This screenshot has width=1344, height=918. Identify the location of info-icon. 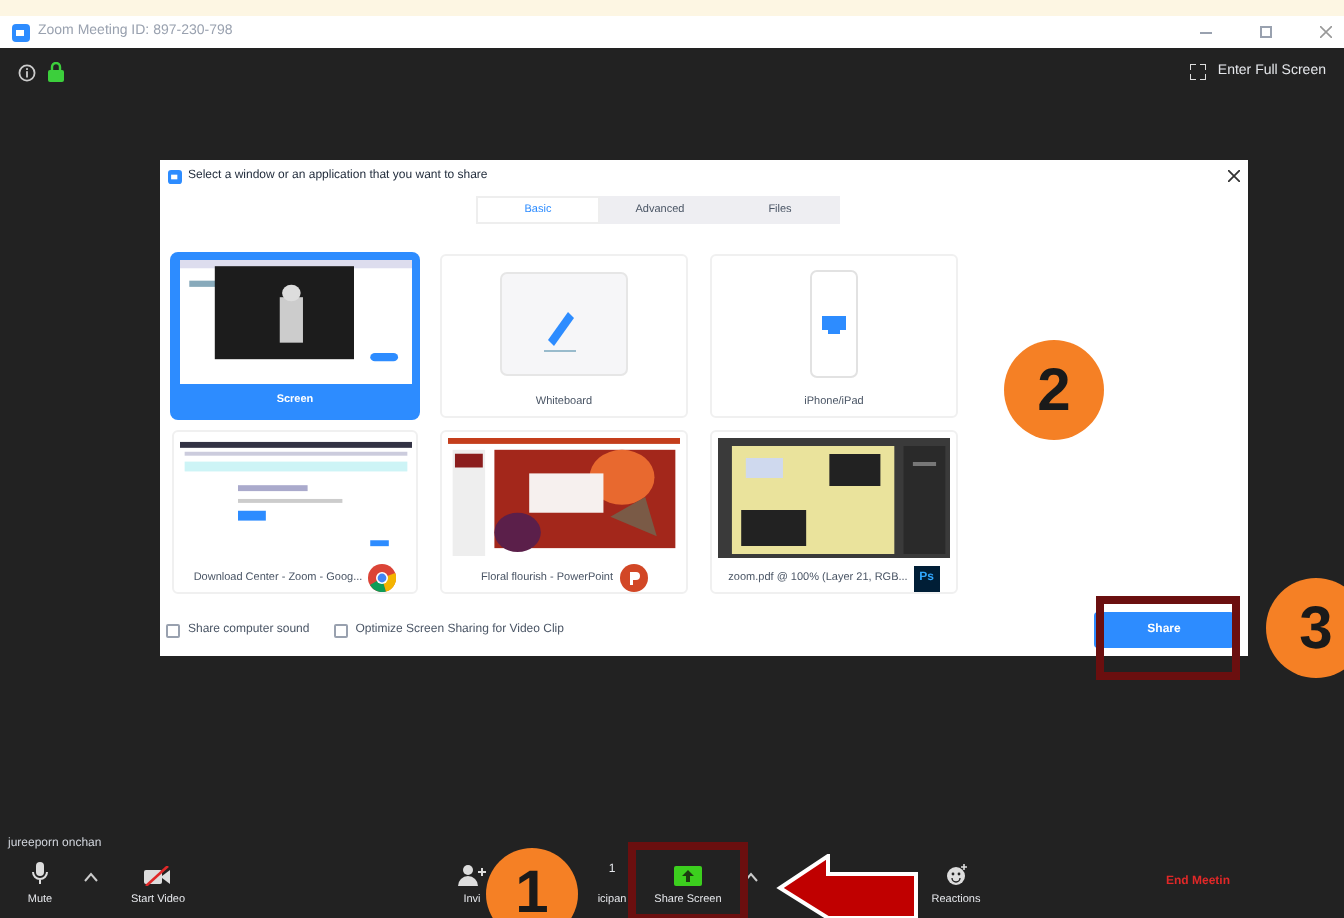
(27, 72).